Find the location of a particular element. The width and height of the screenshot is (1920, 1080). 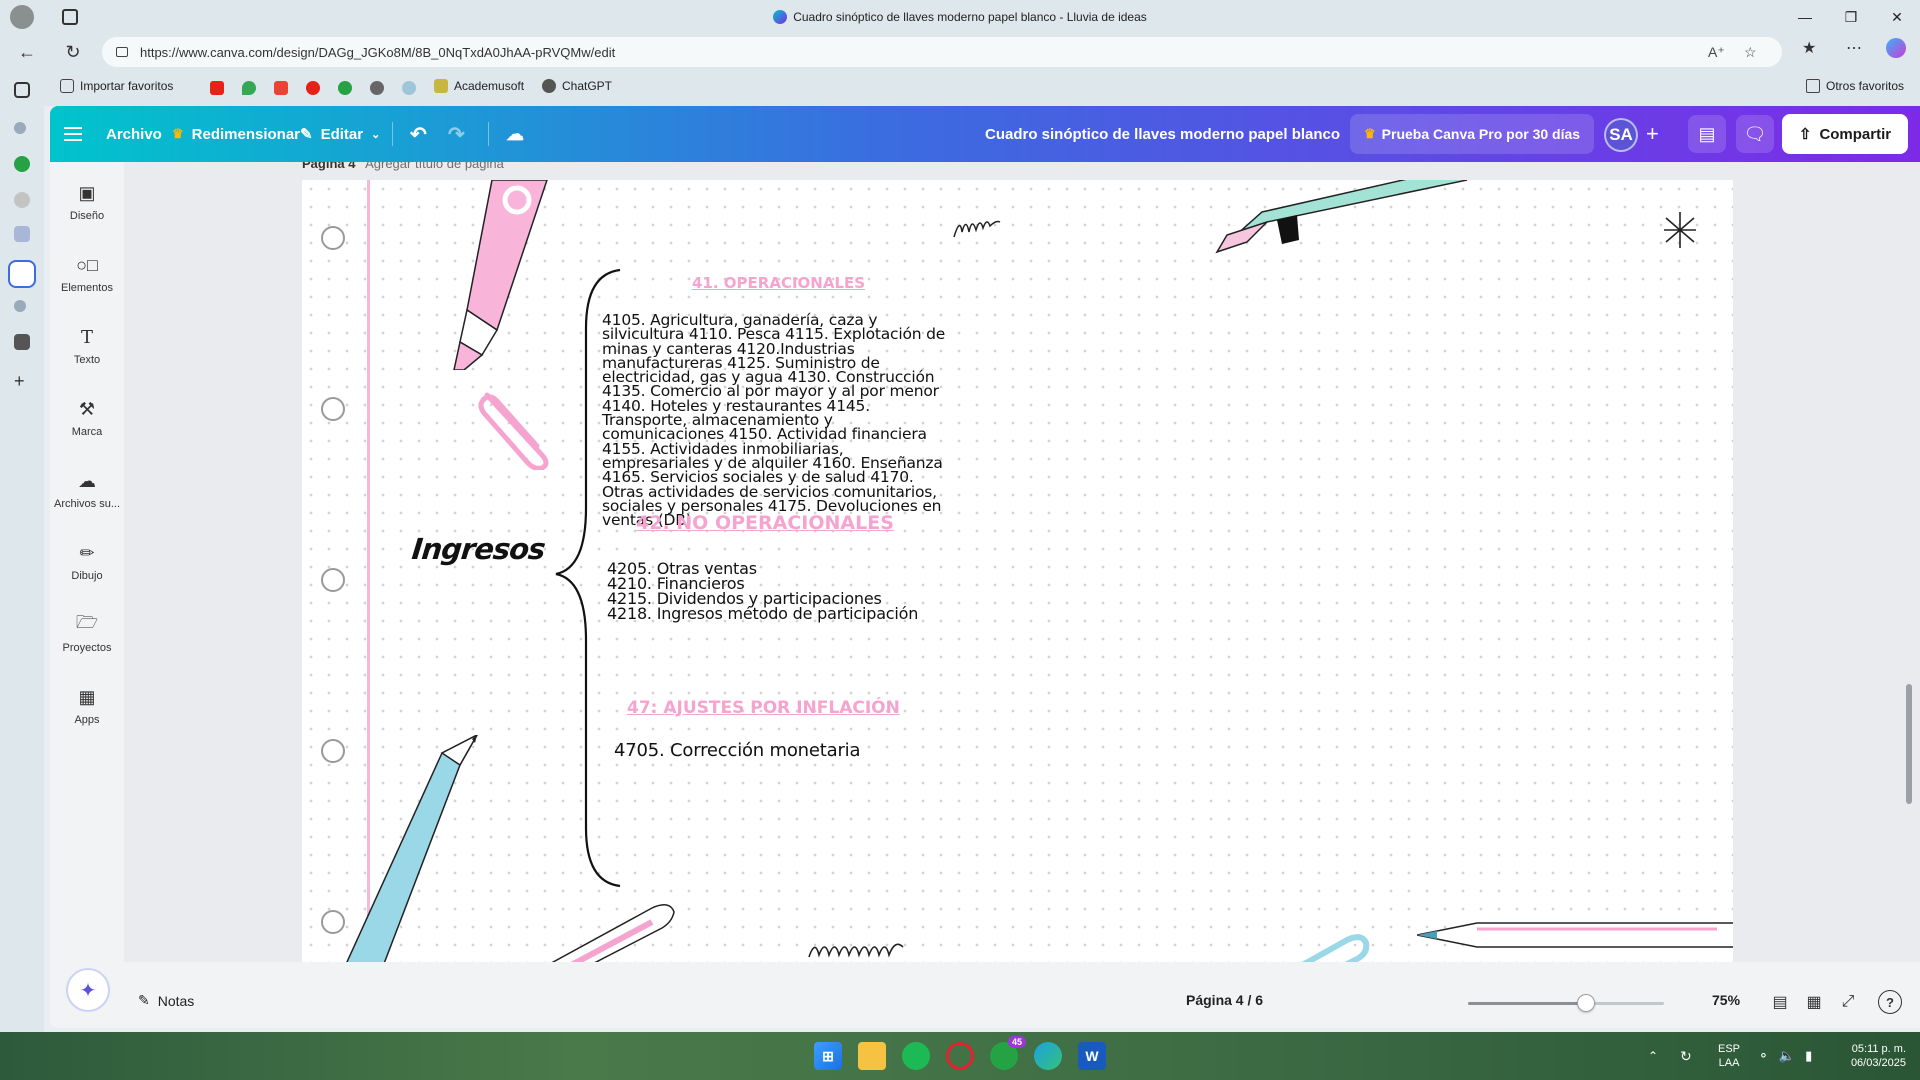

youtube-music-icon is located at coordinates (313, 88).